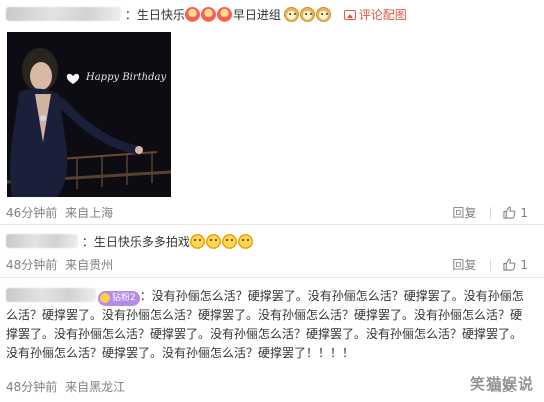 The height and width of the screenshot is (402, 544). Describe the element at coordinates (32, 213) in the screenshot. I see `comment-1-time: 46分钟前` at that location.